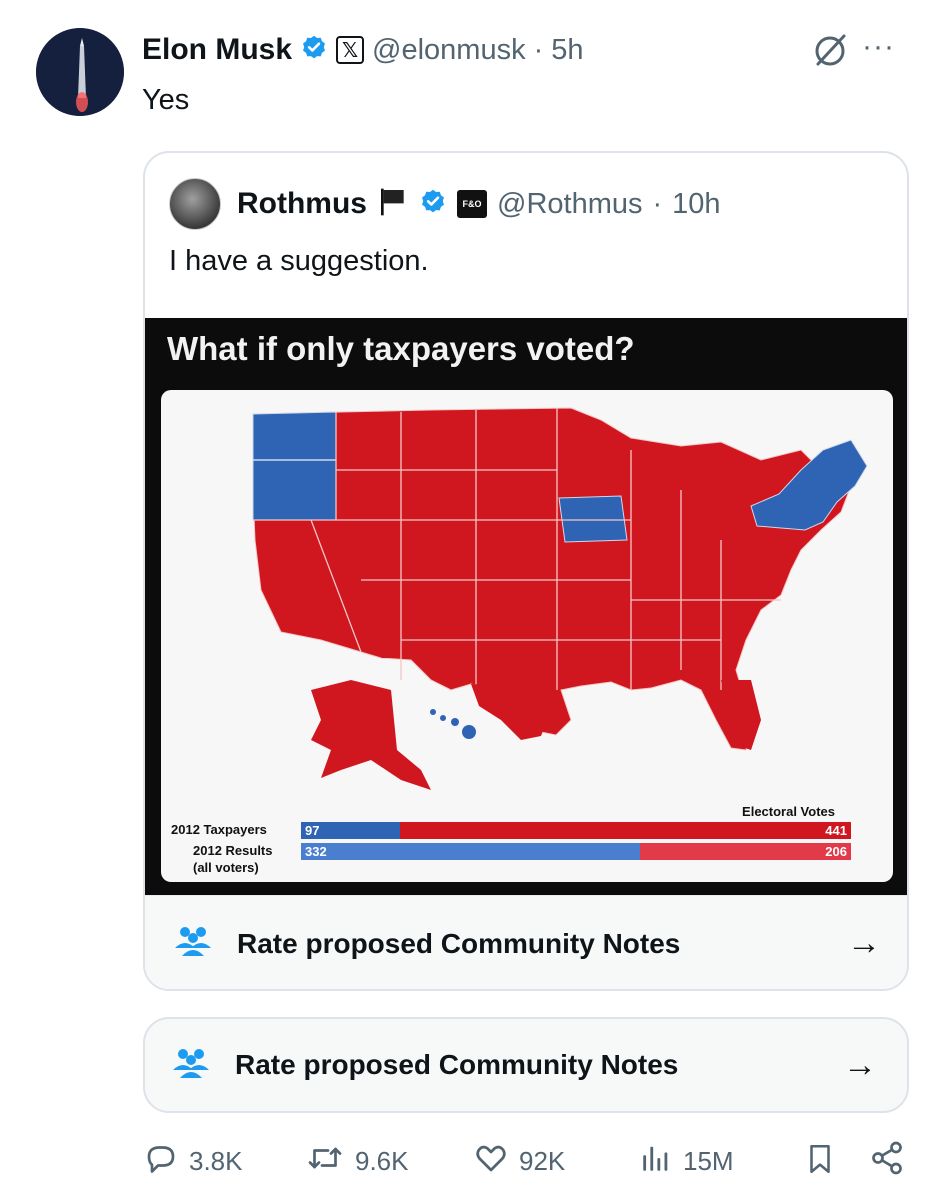  Describe the element at coordinates (569, 204) in the screenshot. I see `quoted-author-handle: @Rothmus` at that location.